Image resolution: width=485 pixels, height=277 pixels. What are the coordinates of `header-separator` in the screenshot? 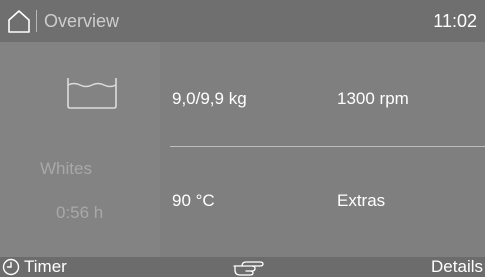 It's located at (36, 21).